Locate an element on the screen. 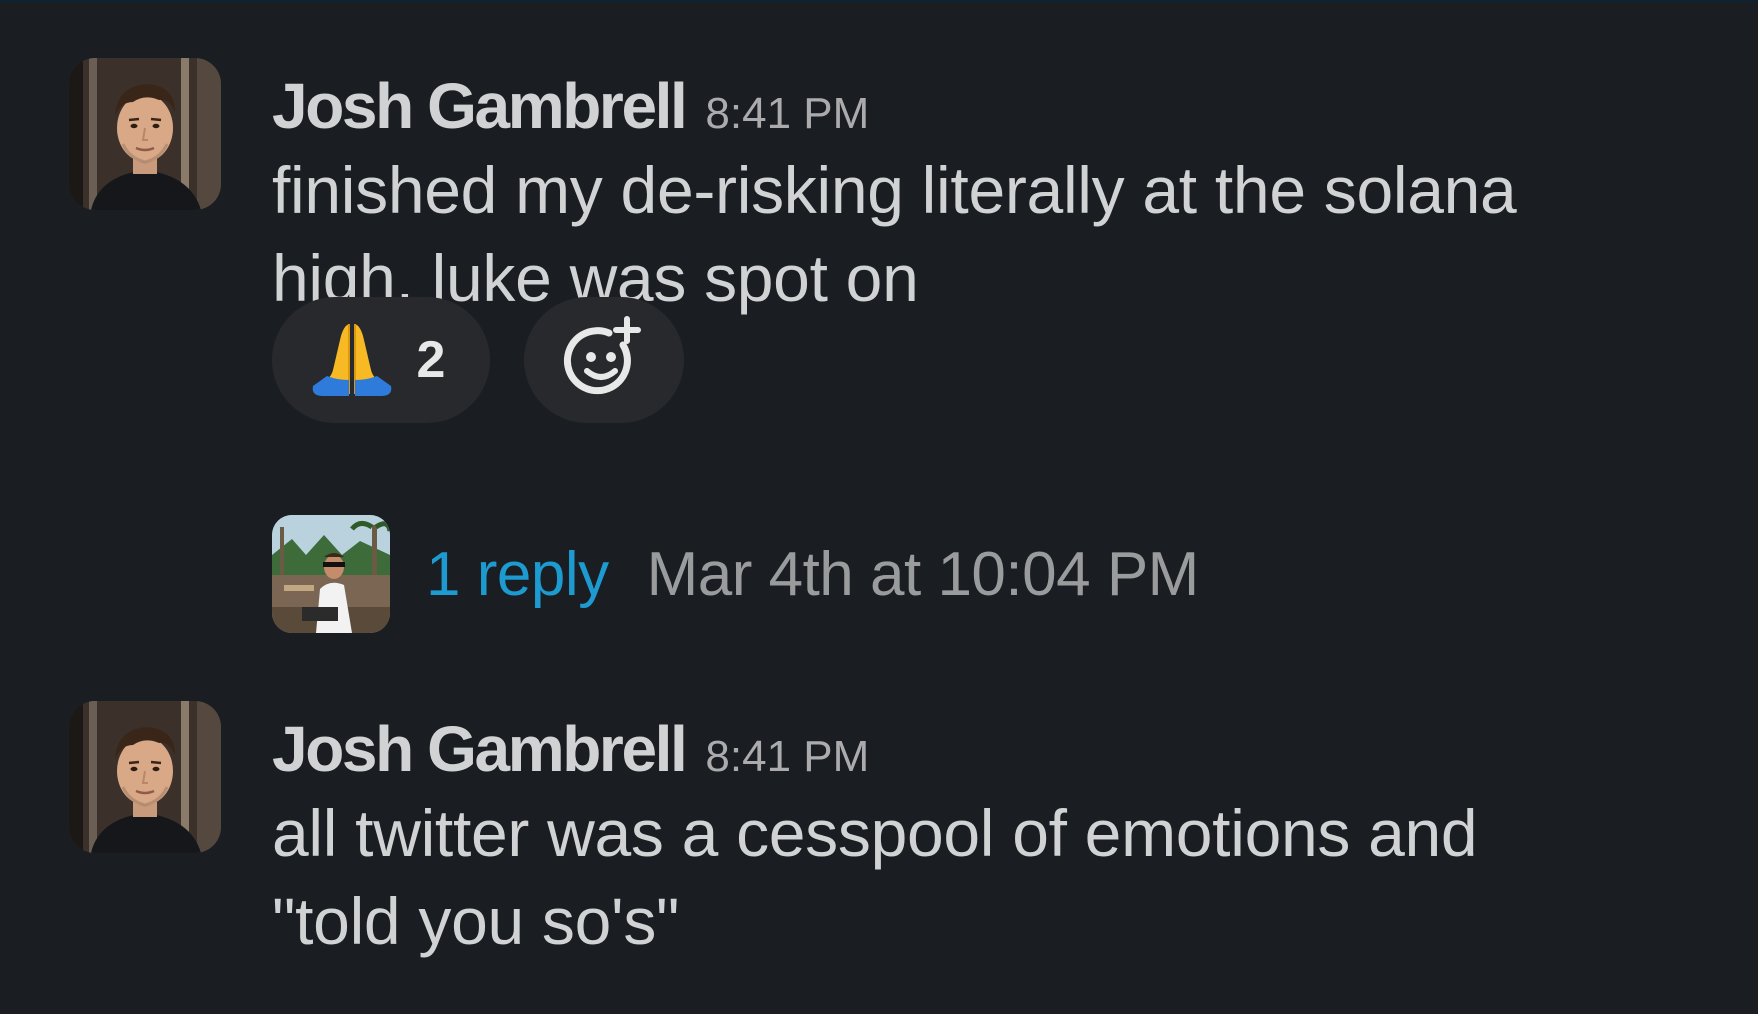 This screenshot has width=1758, height=1014. last-reply-time: Mar 4th at 10:04 PM is located at coordinates (923, 574).